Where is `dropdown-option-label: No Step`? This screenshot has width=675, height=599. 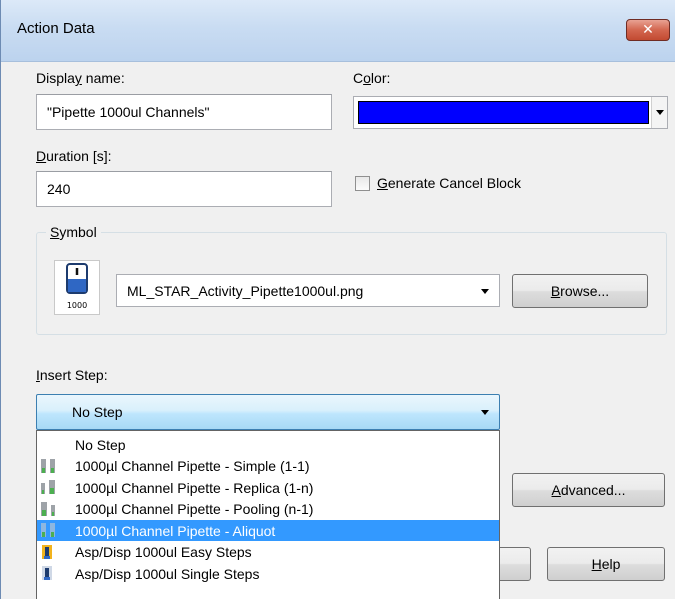 dropdown-option-label: No Step is located at coordinates (100, 444).